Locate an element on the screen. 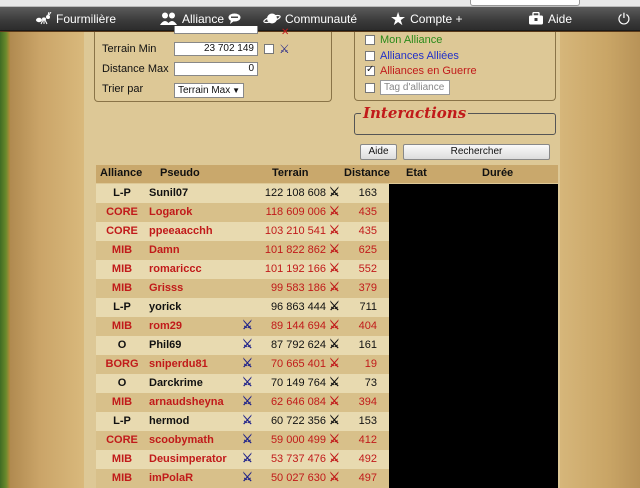  nav-fourmiliere: Fourmilière is located at coordinates (76, 19).